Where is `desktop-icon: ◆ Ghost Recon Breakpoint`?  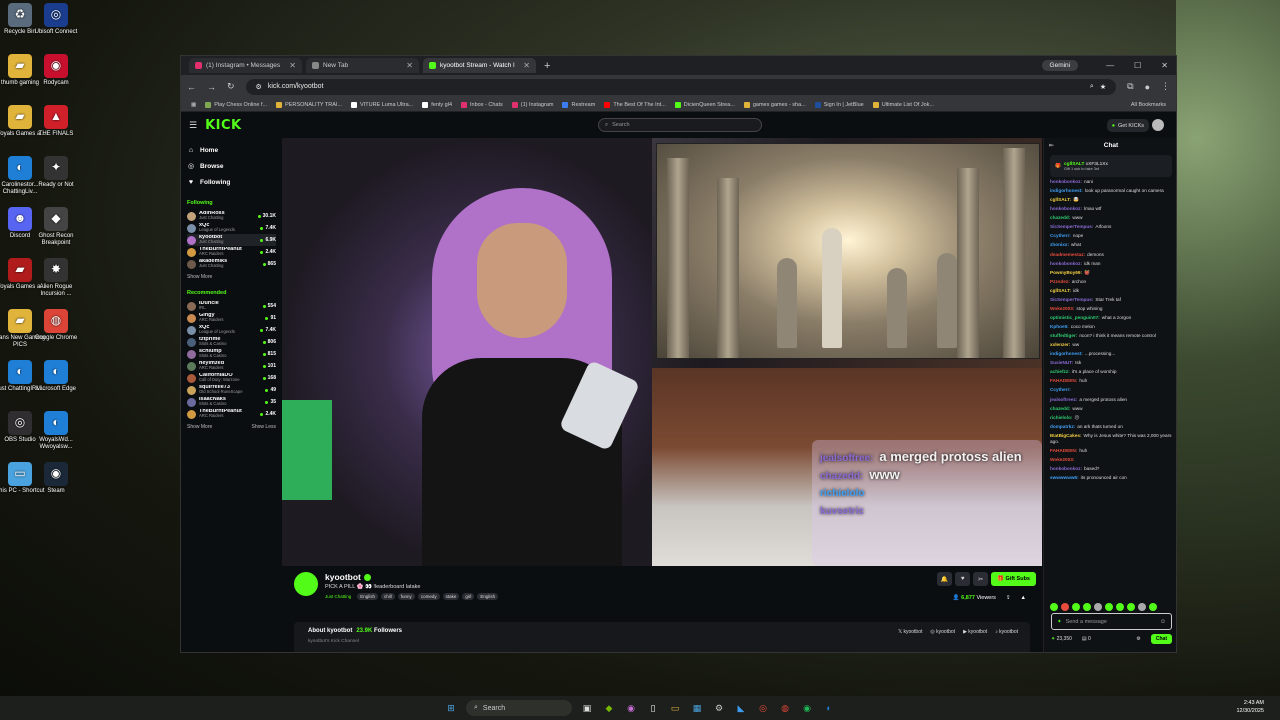 desktop-icon: ◆ Ghost Recon Breakpoint is located at coordinates (56, 227).